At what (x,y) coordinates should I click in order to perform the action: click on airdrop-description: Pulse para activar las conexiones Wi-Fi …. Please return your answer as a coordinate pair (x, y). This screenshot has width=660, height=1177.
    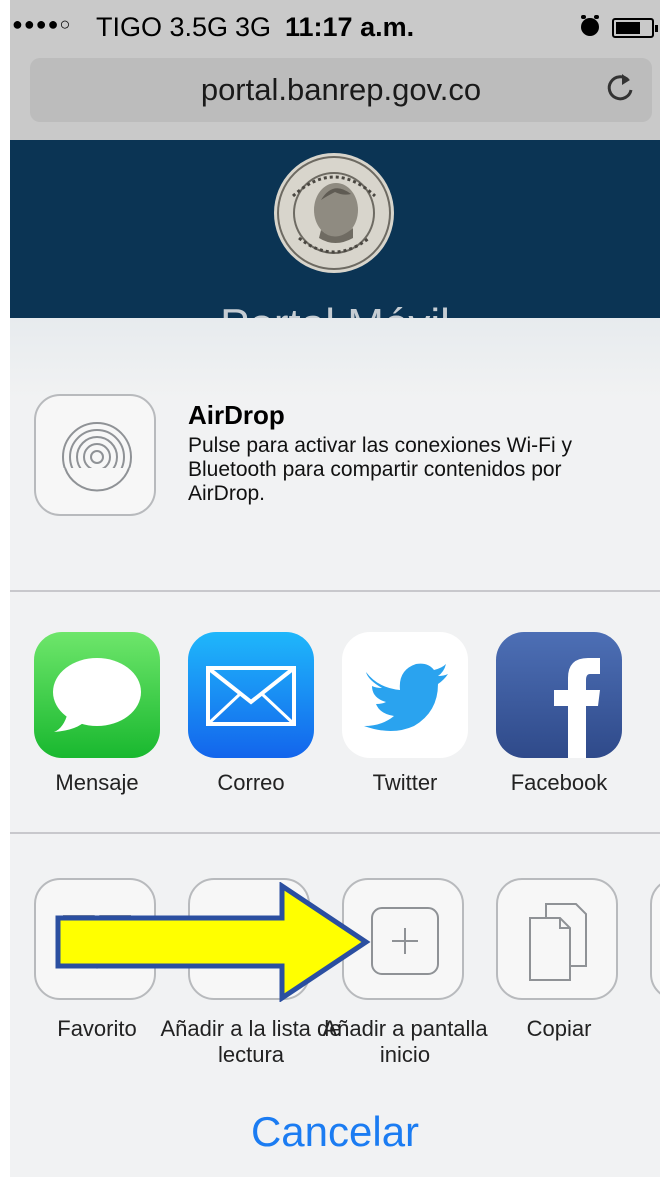
    Looking at the image, I should click on (380, 469).